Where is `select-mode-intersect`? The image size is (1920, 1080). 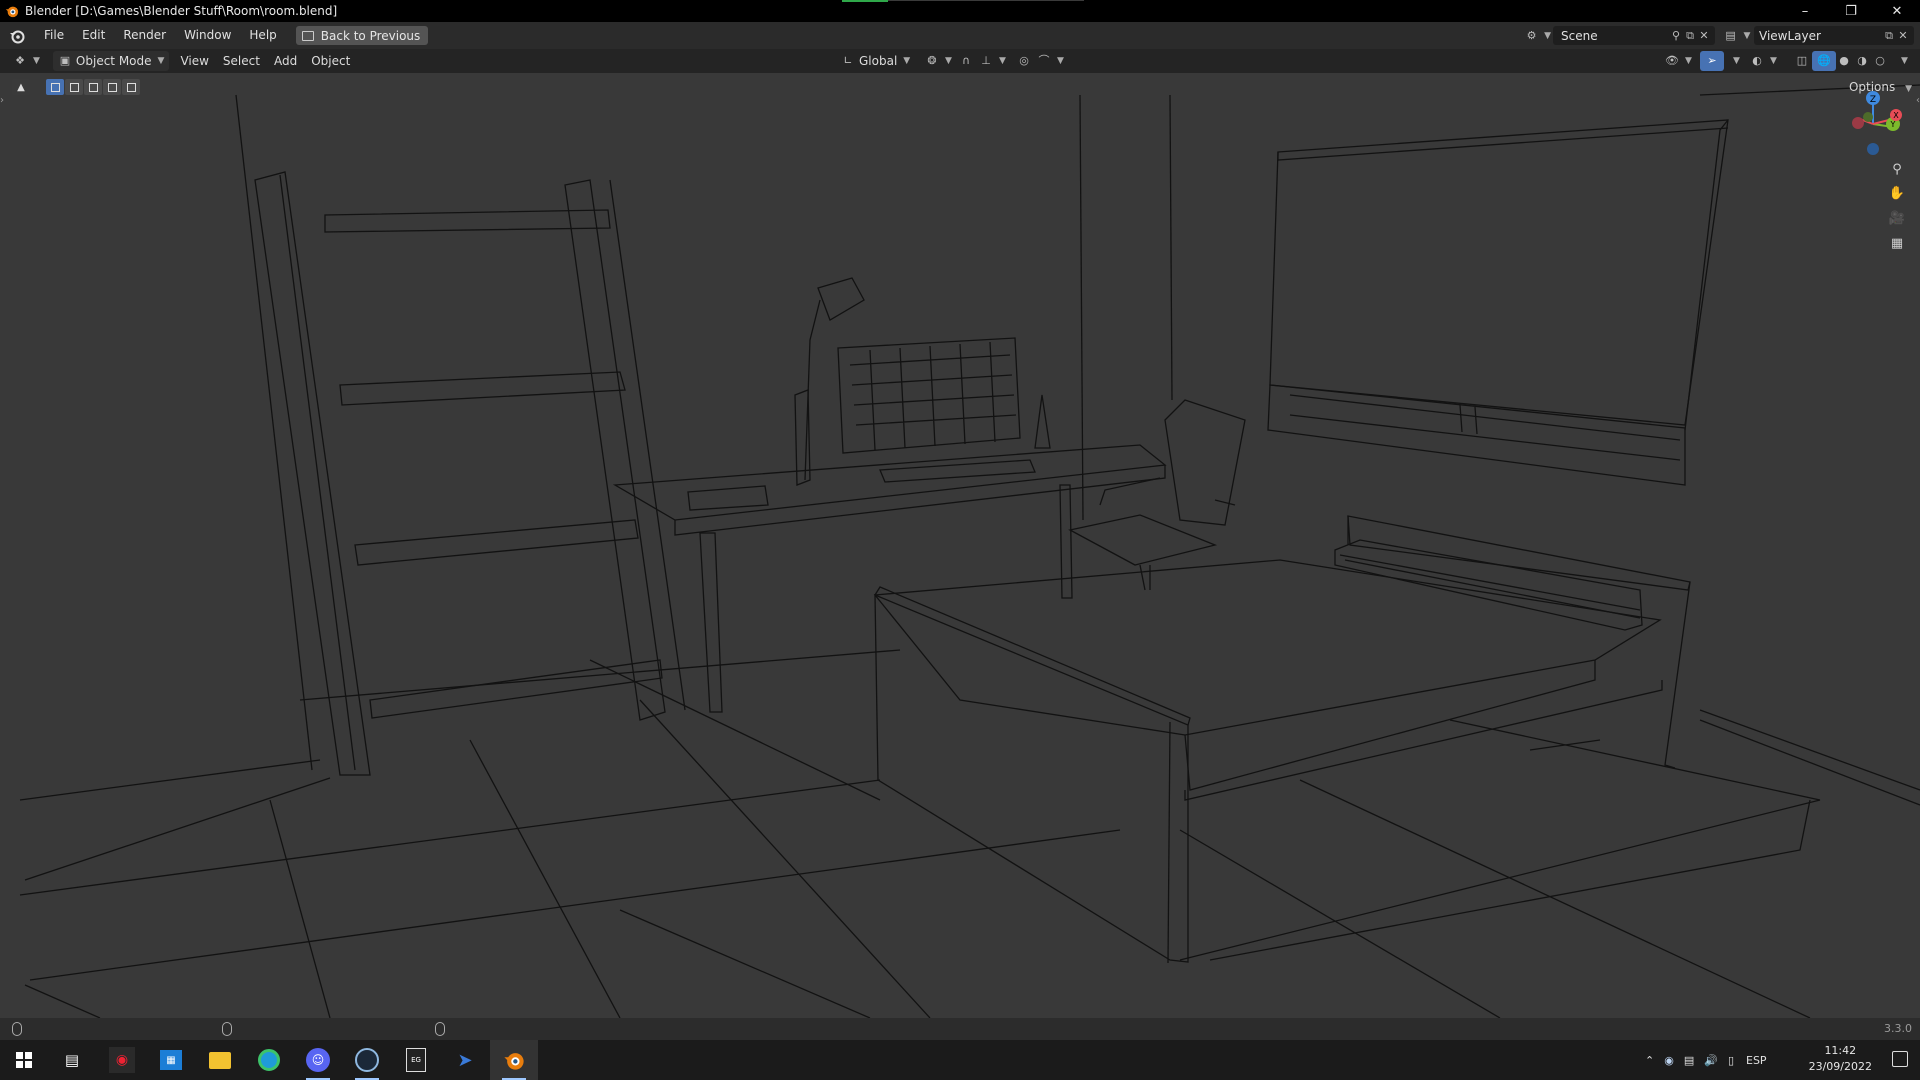 select-mode-intersect is located at coordinates (131, 87).